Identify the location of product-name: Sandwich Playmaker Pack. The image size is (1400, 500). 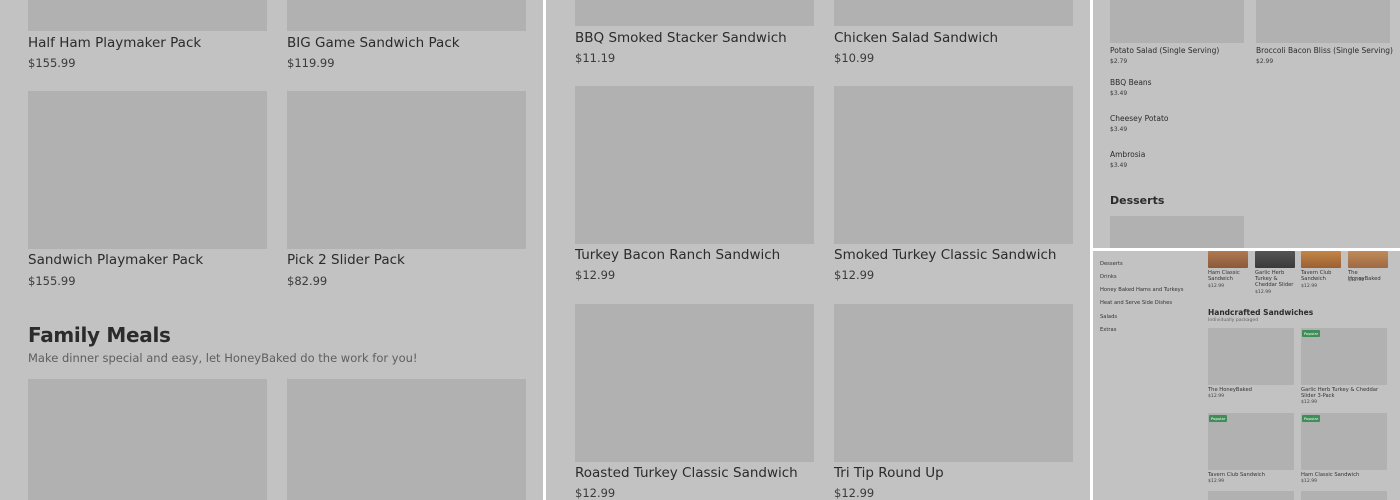
(115, 260).